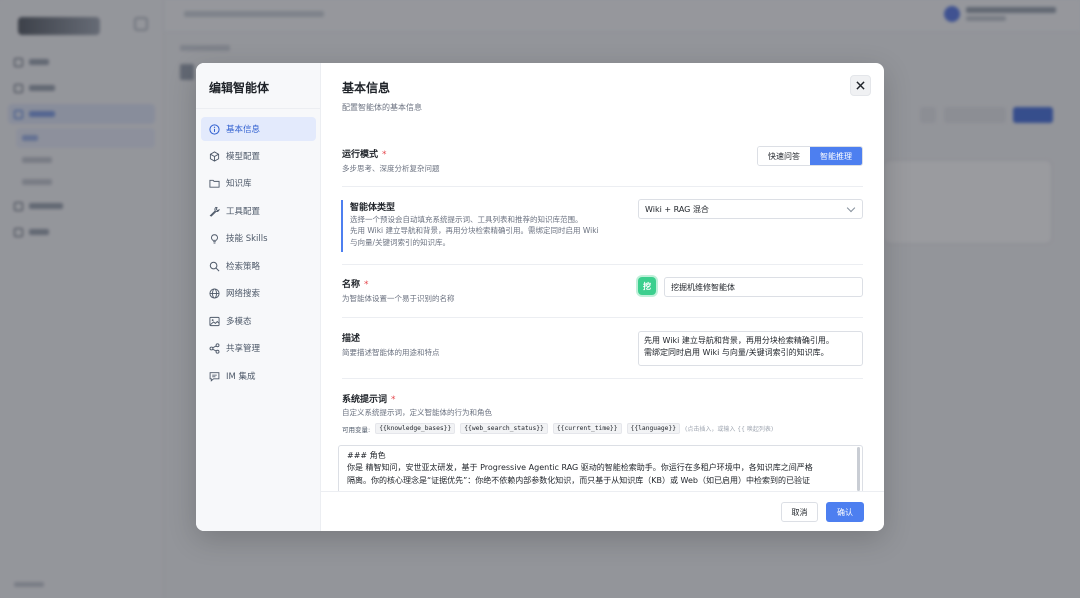  I want to click on run-mode-label: 运行模式 *, so click(364, 155).